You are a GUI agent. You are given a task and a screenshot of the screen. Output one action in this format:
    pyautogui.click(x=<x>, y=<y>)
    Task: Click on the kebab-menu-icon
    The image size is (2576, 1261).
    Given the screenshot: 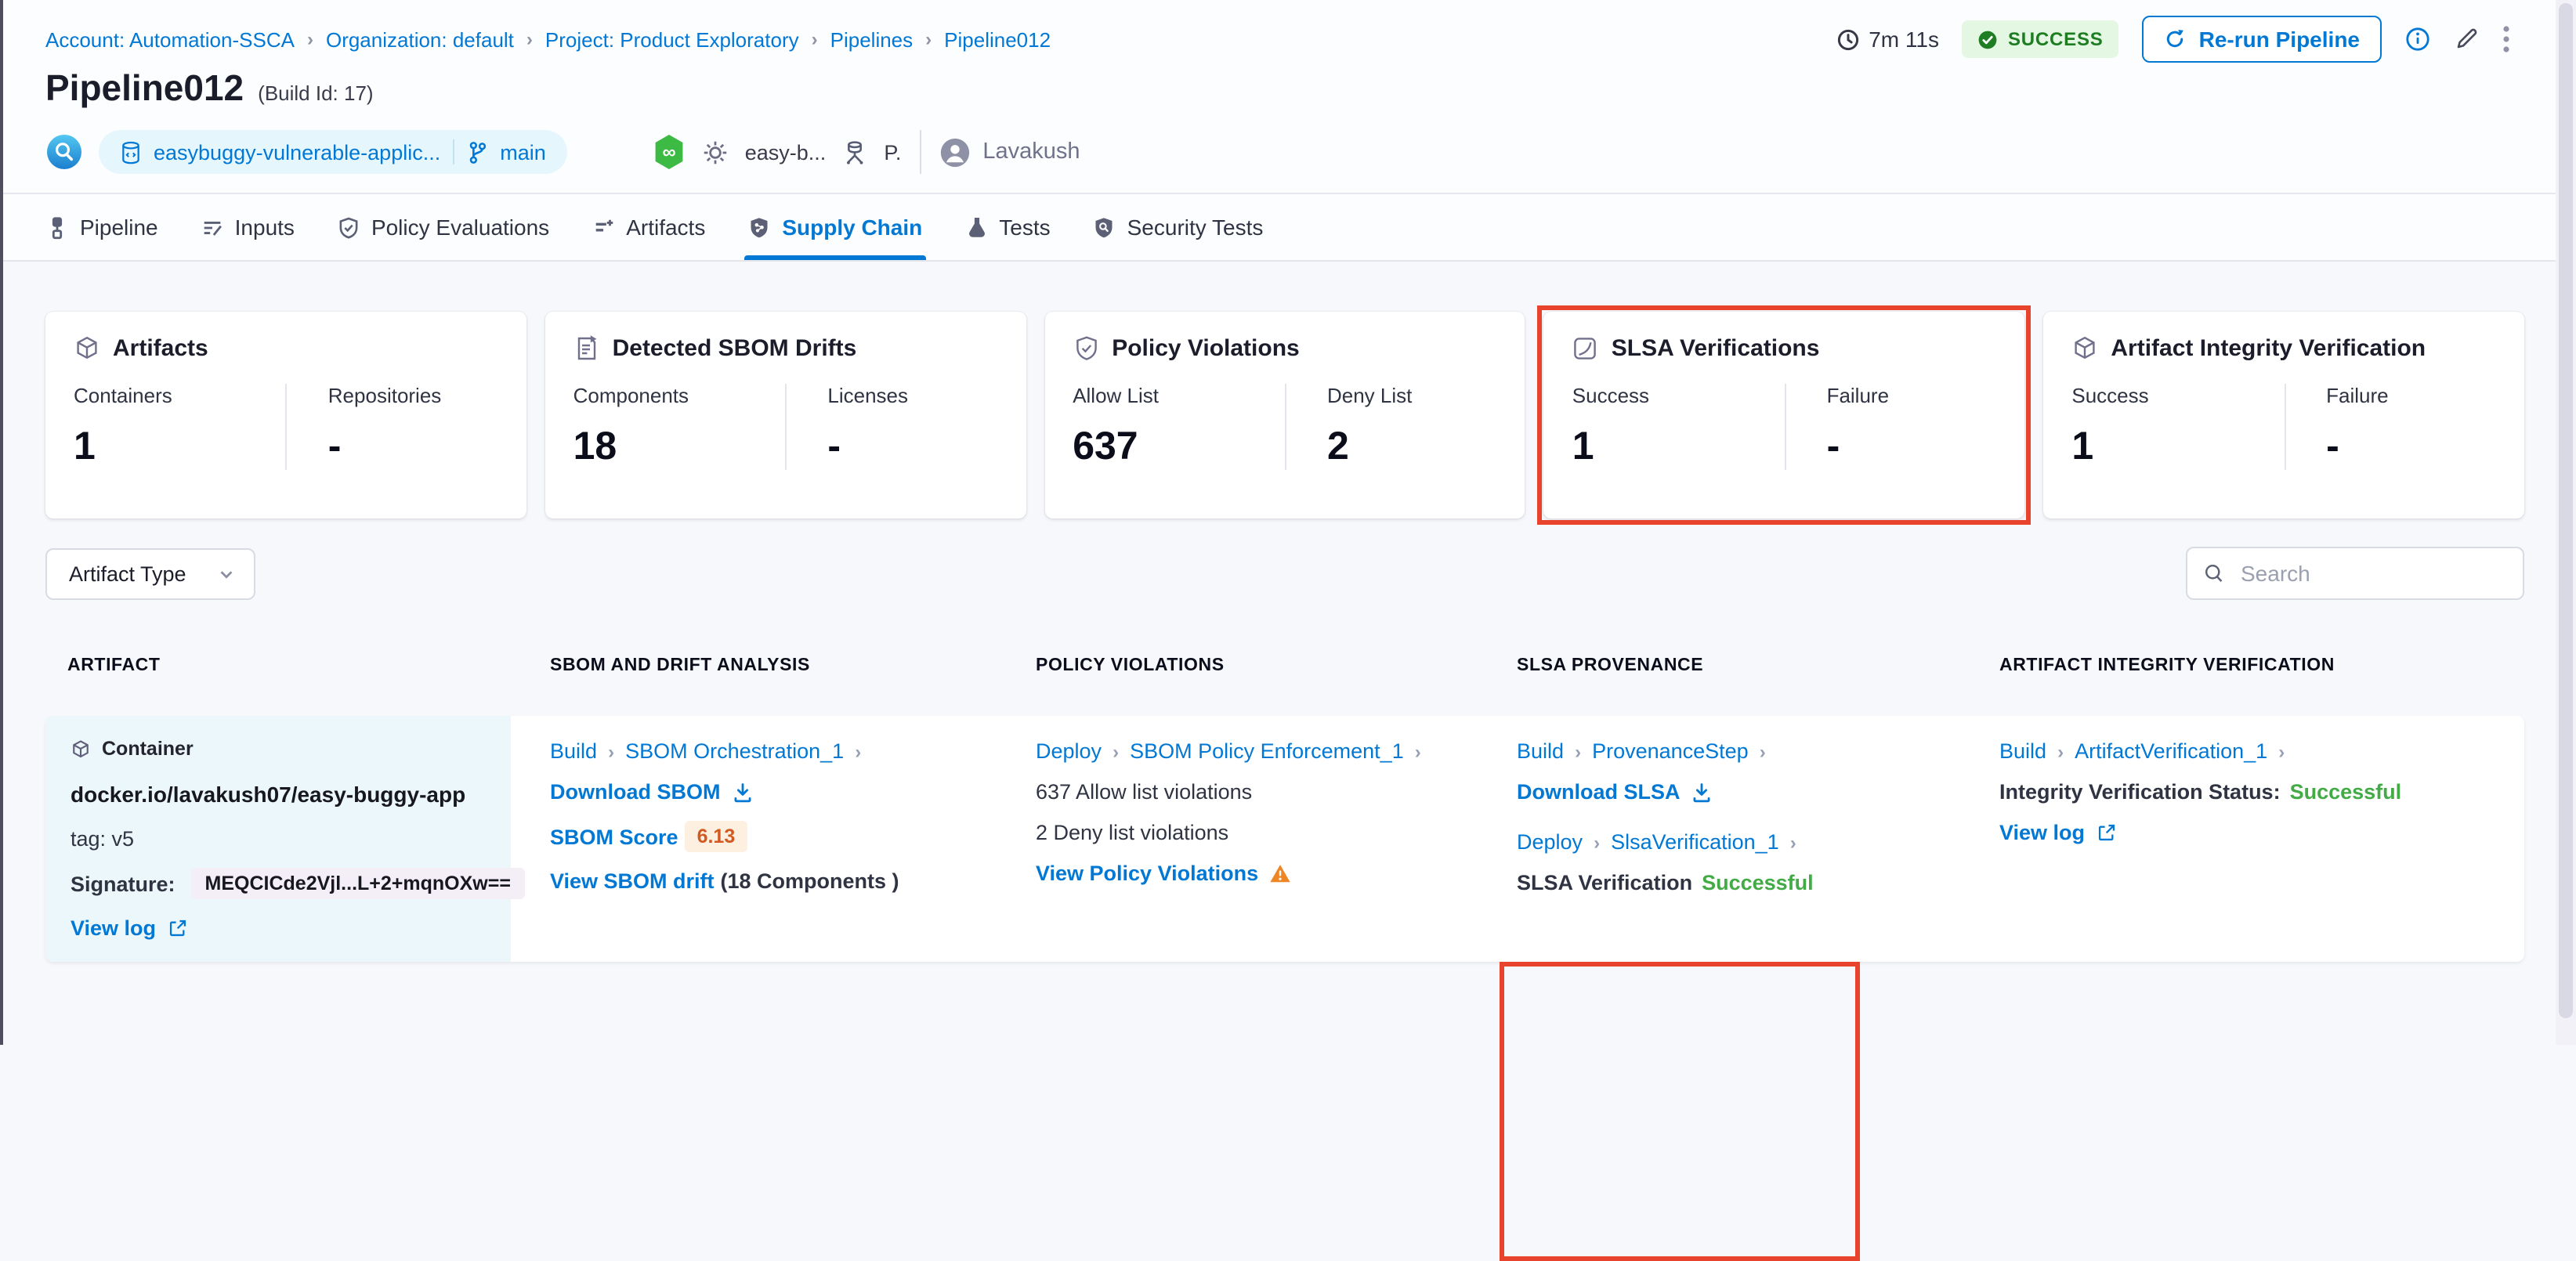 What is the action you would take?
    pyautogui.click(x=2506, y=39)
    